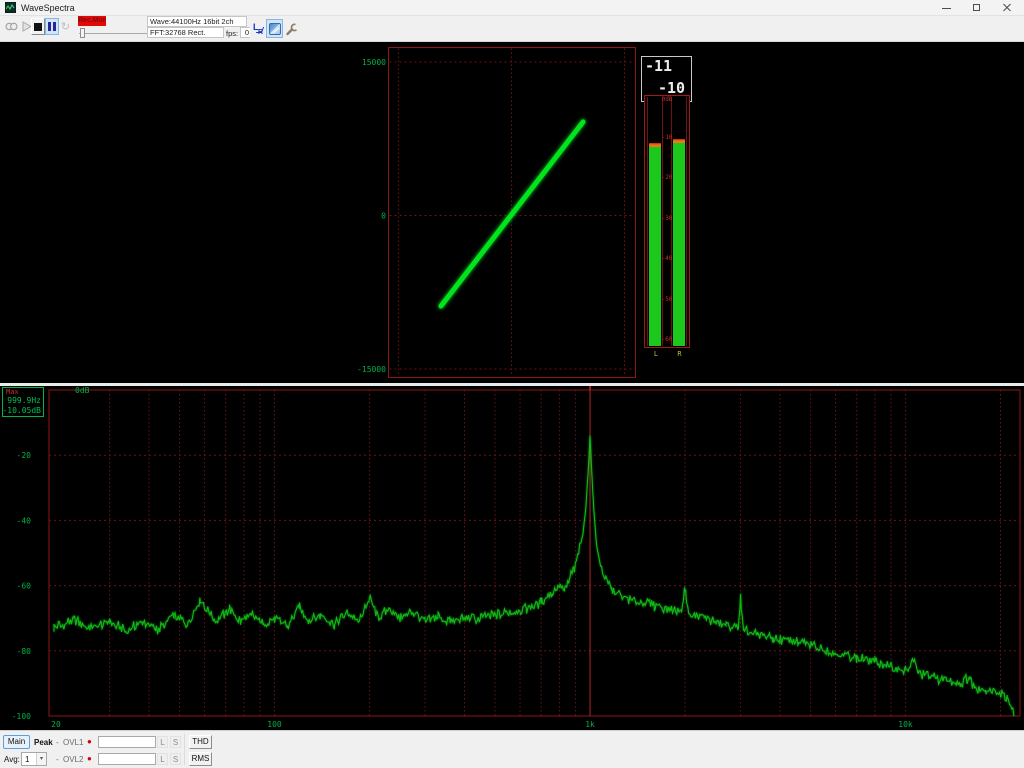 The height and width of the screenshot is (768, 1024). What do you see at coordinates (659, 66) in the screenshot?
I see `peak-level-left: -11` at bounding box center [659, 66].